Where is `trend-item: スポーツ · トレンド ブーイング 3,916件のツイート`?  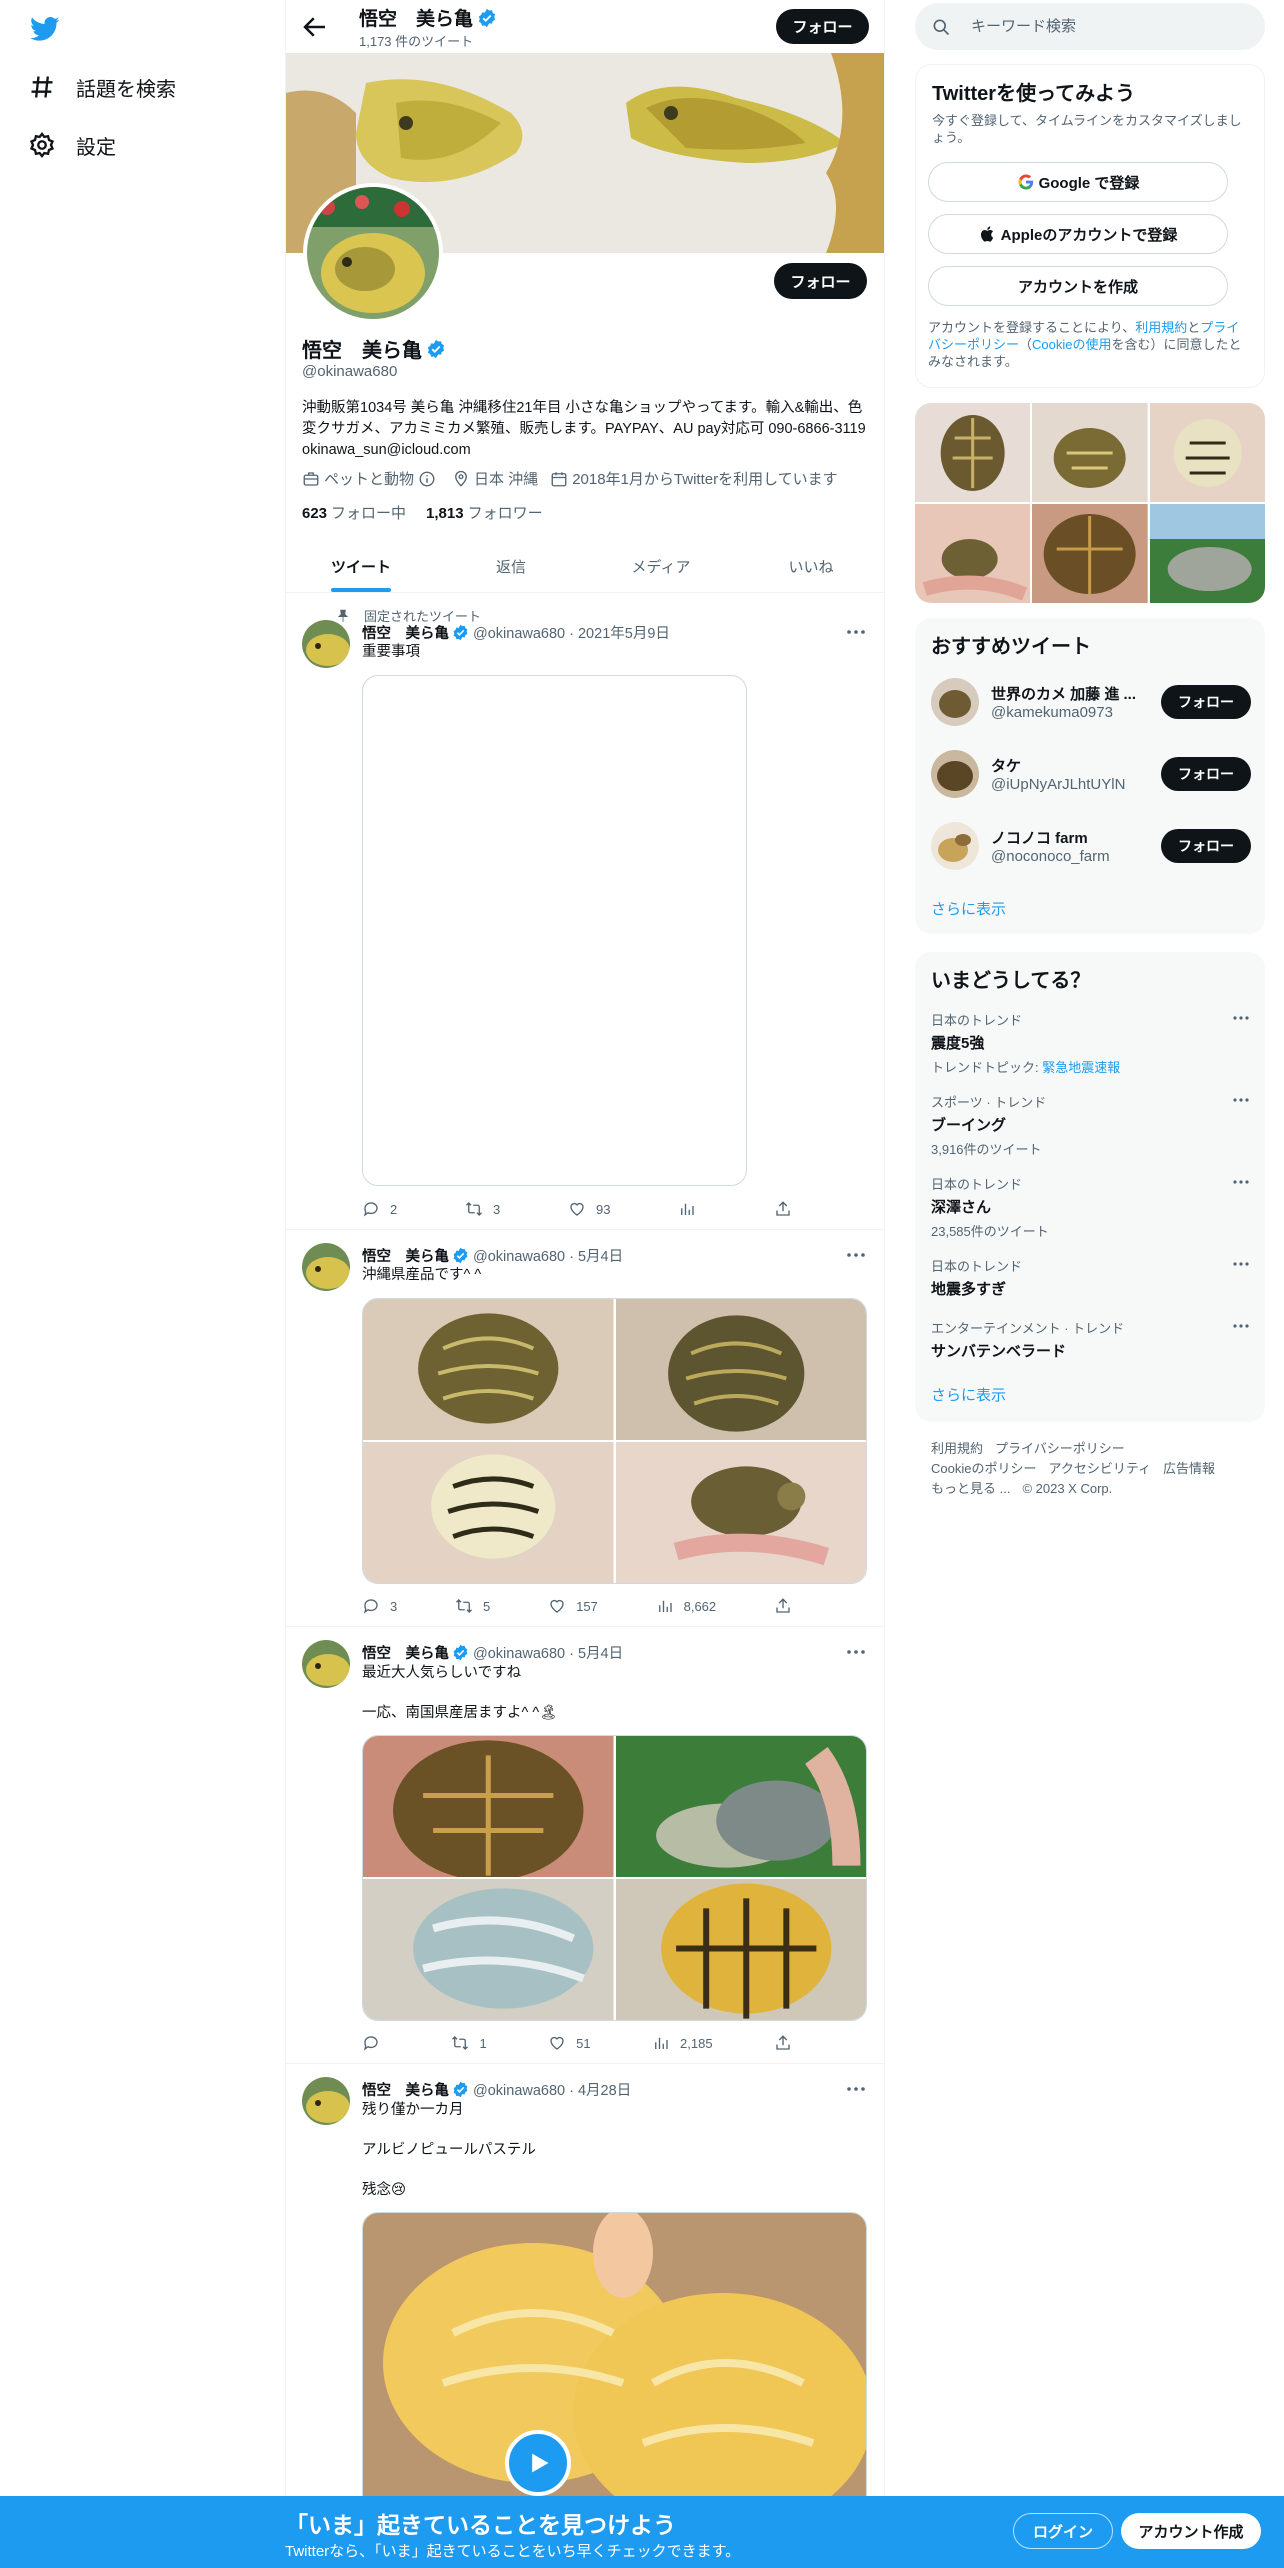
trend-item: スポーツ · トレンド ブーイング 3,916件のツイート is located at coordinates (1091, 1125).